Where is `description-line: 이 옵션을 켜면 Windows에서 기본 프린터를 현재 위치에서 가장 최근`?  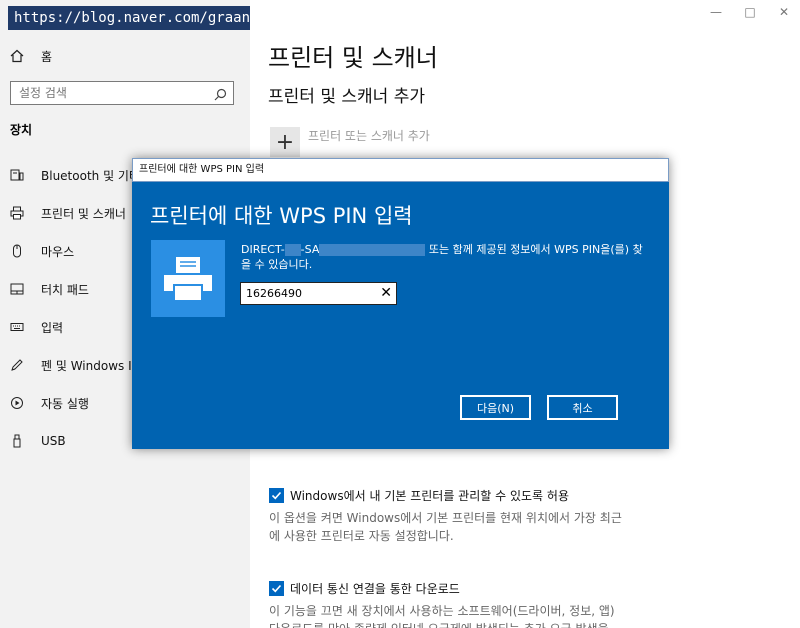
description-line: 이 옵션을 켜면 Windows에서 기본 프린터를 현재 위치에서 가장 최근 is located at coordinates (445, 518).